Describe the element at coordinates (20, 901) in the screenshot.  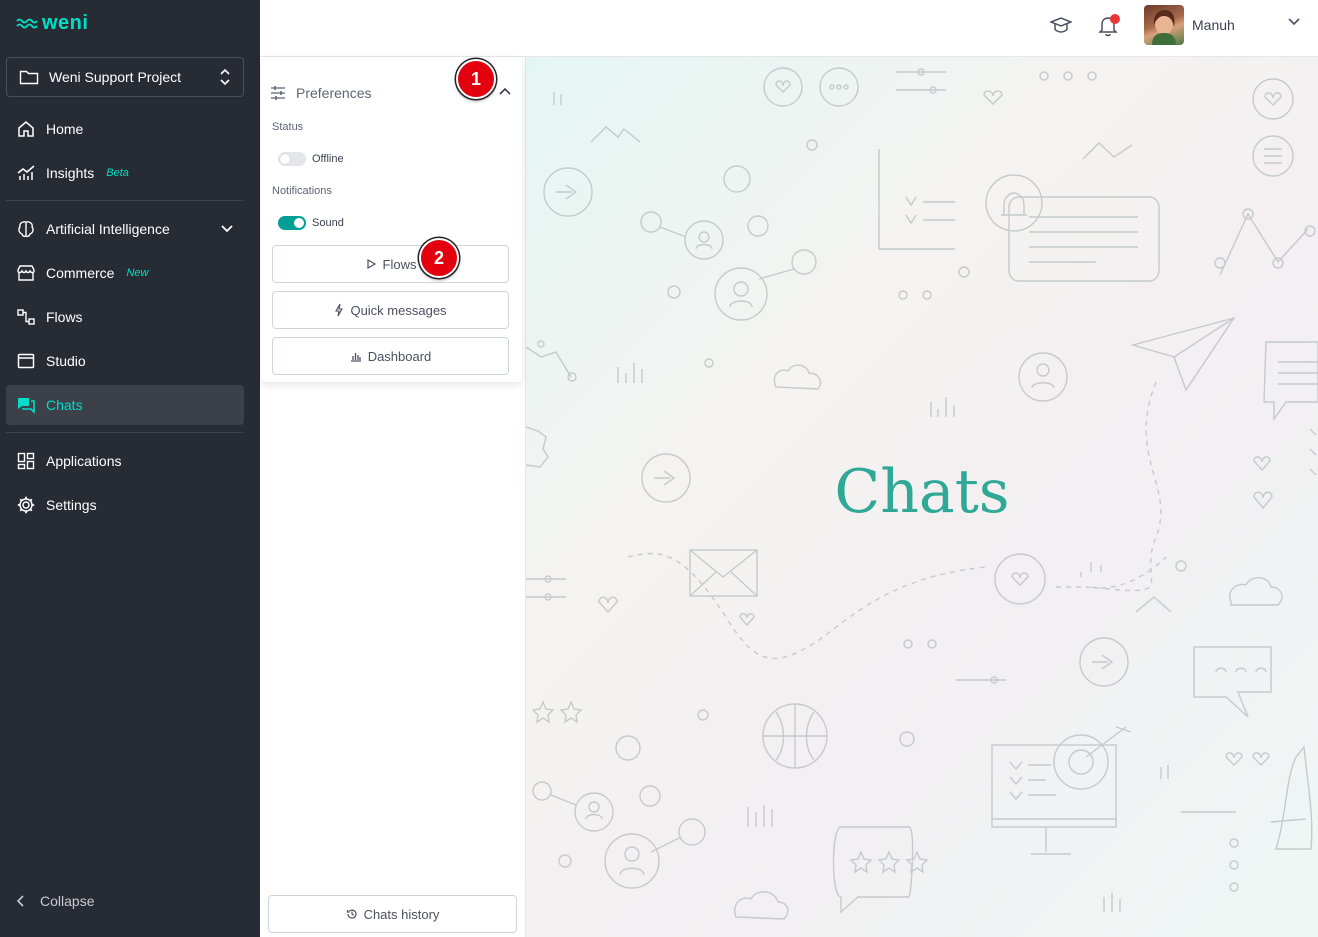
I see `chevron-left-icon` at that location.